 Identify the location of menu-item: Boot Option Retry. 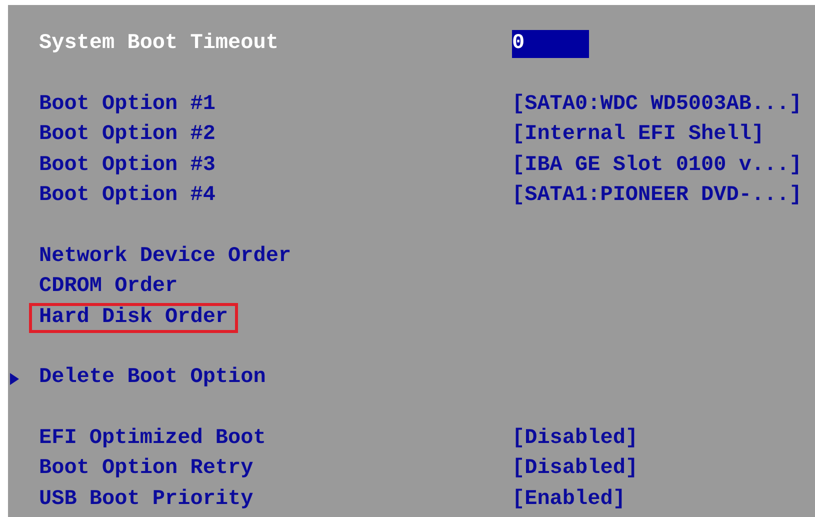
(146, 469).